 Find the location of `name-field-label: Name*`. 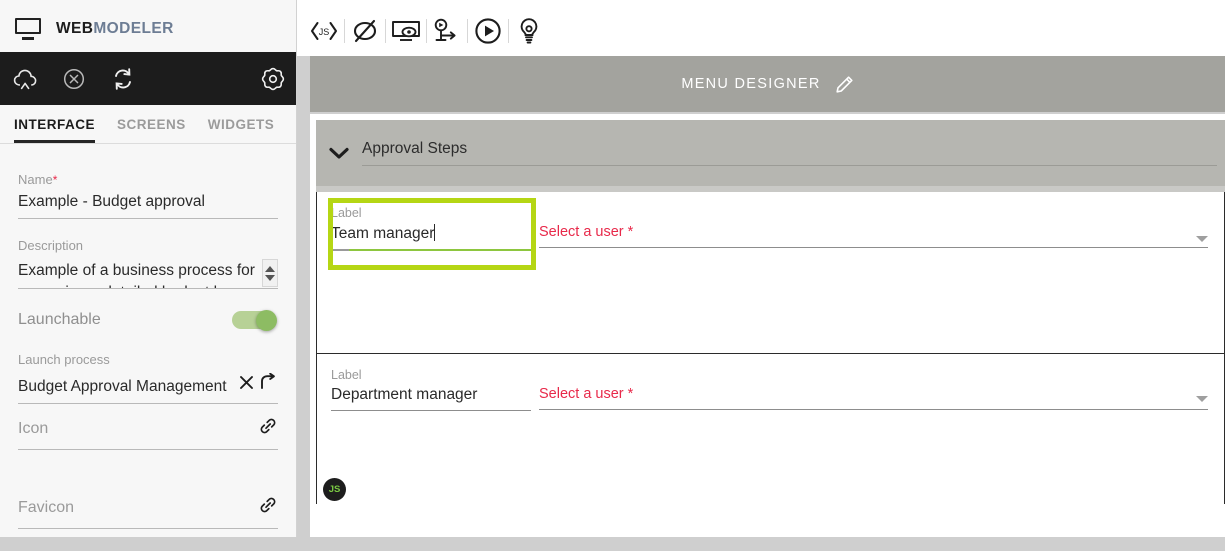

name-field-label: Name* is located at coordinates (148, 179).